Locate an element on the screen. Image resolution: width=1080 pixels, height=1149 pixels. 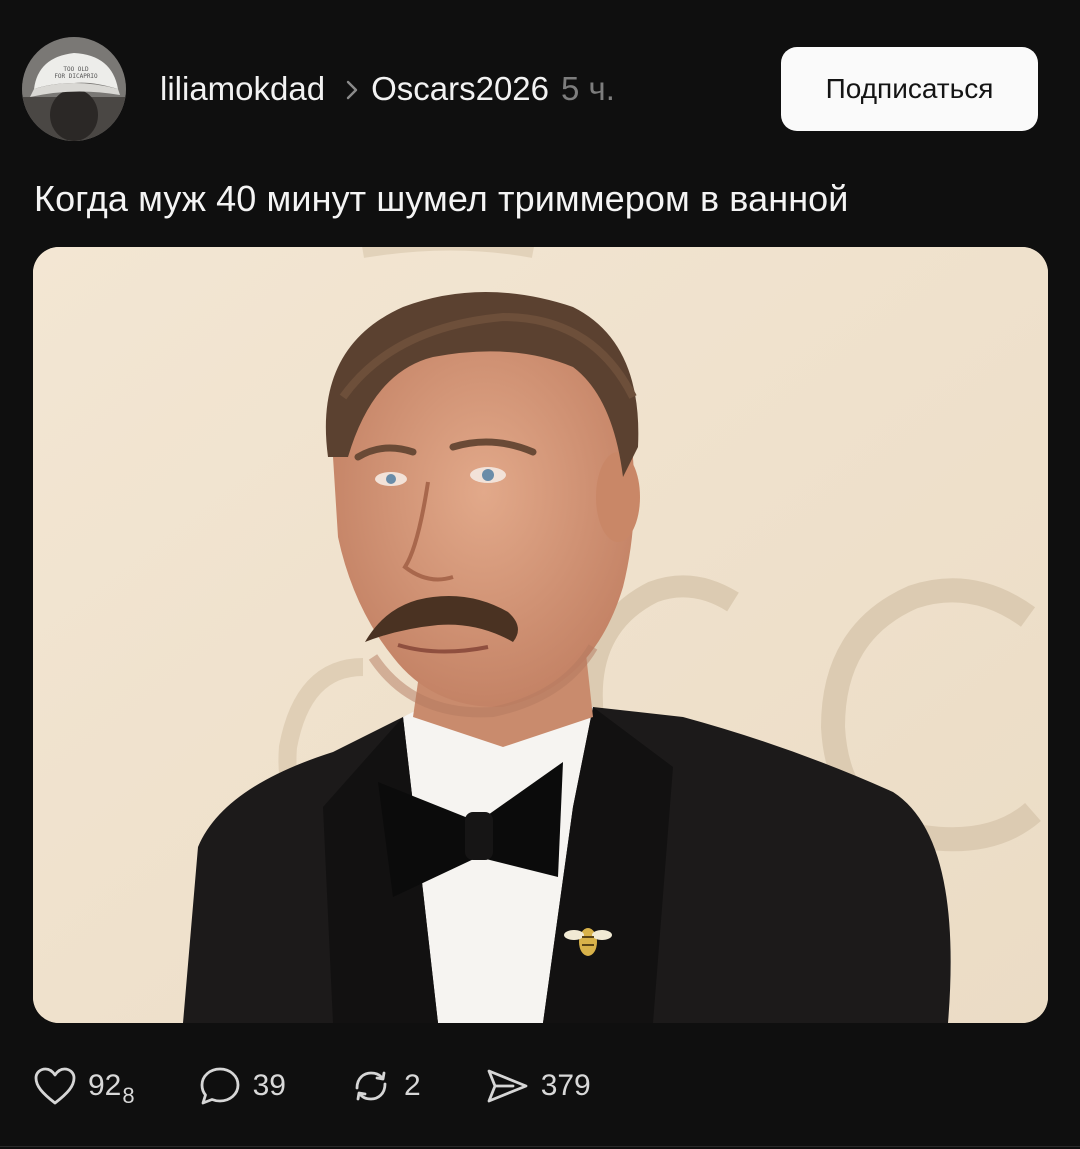
subscribe-button: Подписаться is located at coordinates (909, 89).